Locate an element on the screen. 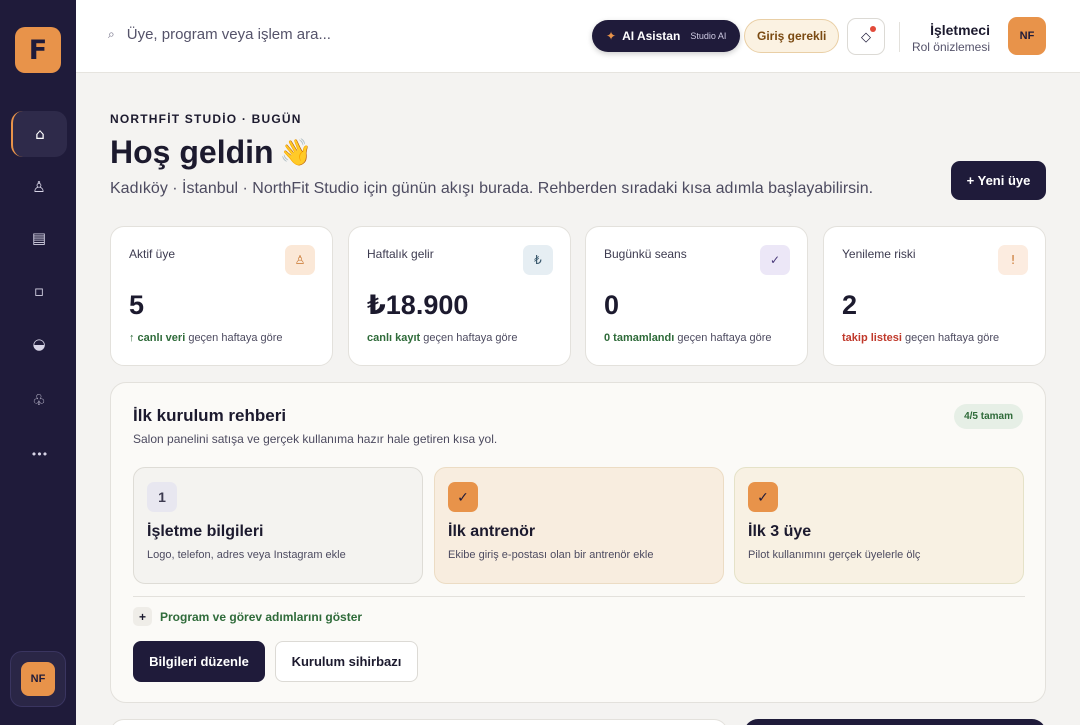  diamond-icon: ◇ is located at coordinates (866, 36).